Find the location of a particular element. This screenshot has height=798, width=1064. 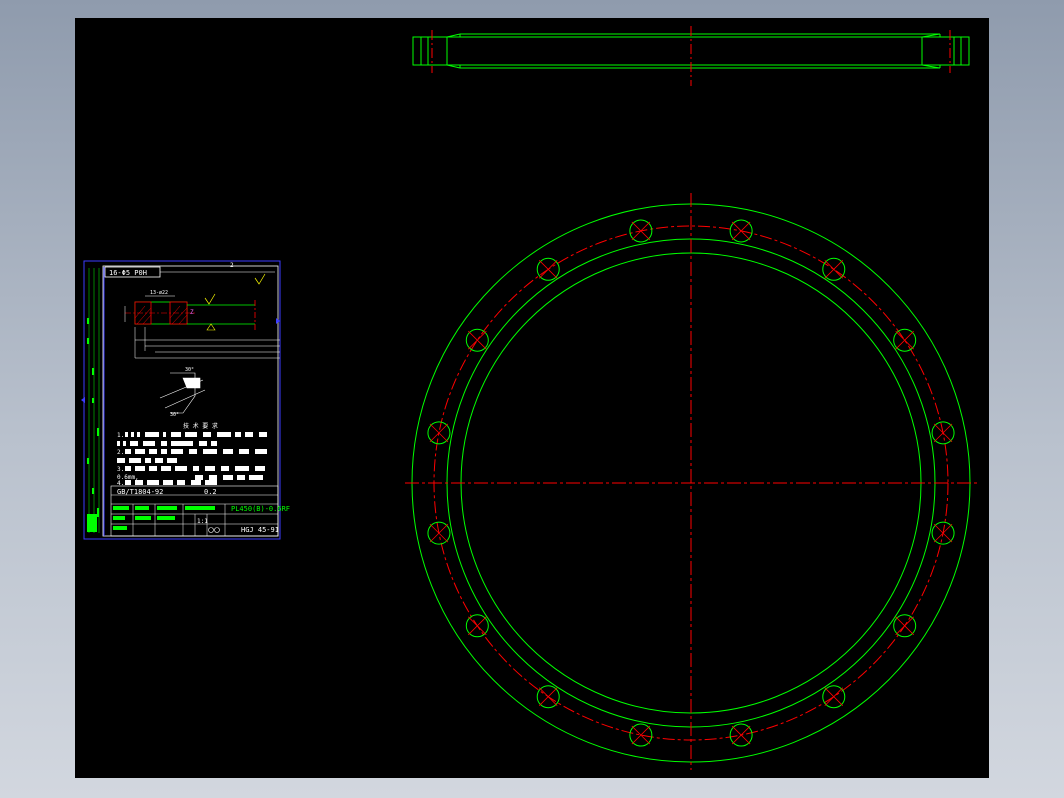

part-name: PL450(B)-0.6RF is located at coordinates (260, 509).